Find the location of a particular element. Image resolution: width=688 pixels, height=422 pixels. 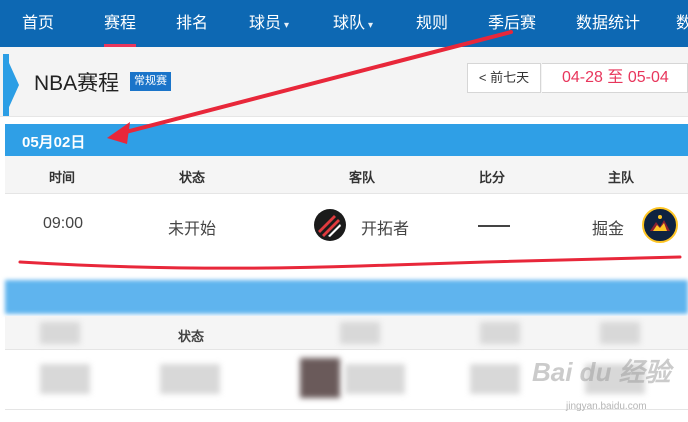

column-header-away: 客队 is located at coordinates (362, 177).